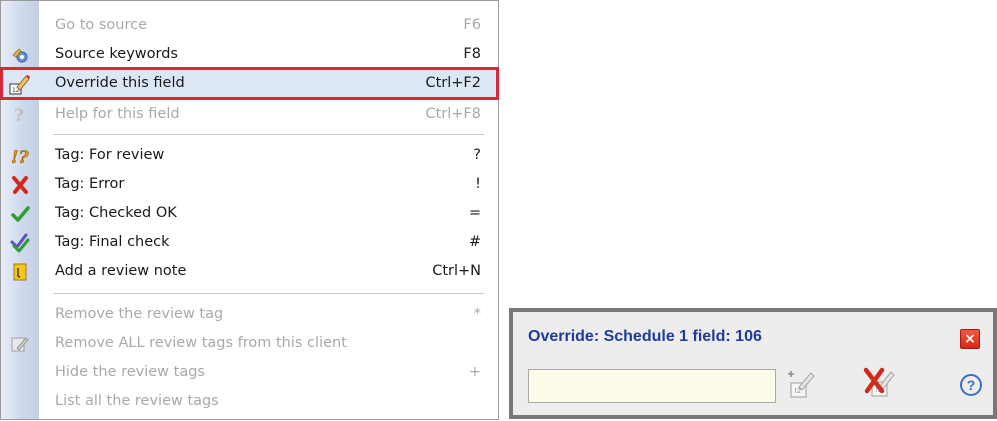  I want to click on dialog-title: Override: Schedule 1 field: 106, so click(645, 336).